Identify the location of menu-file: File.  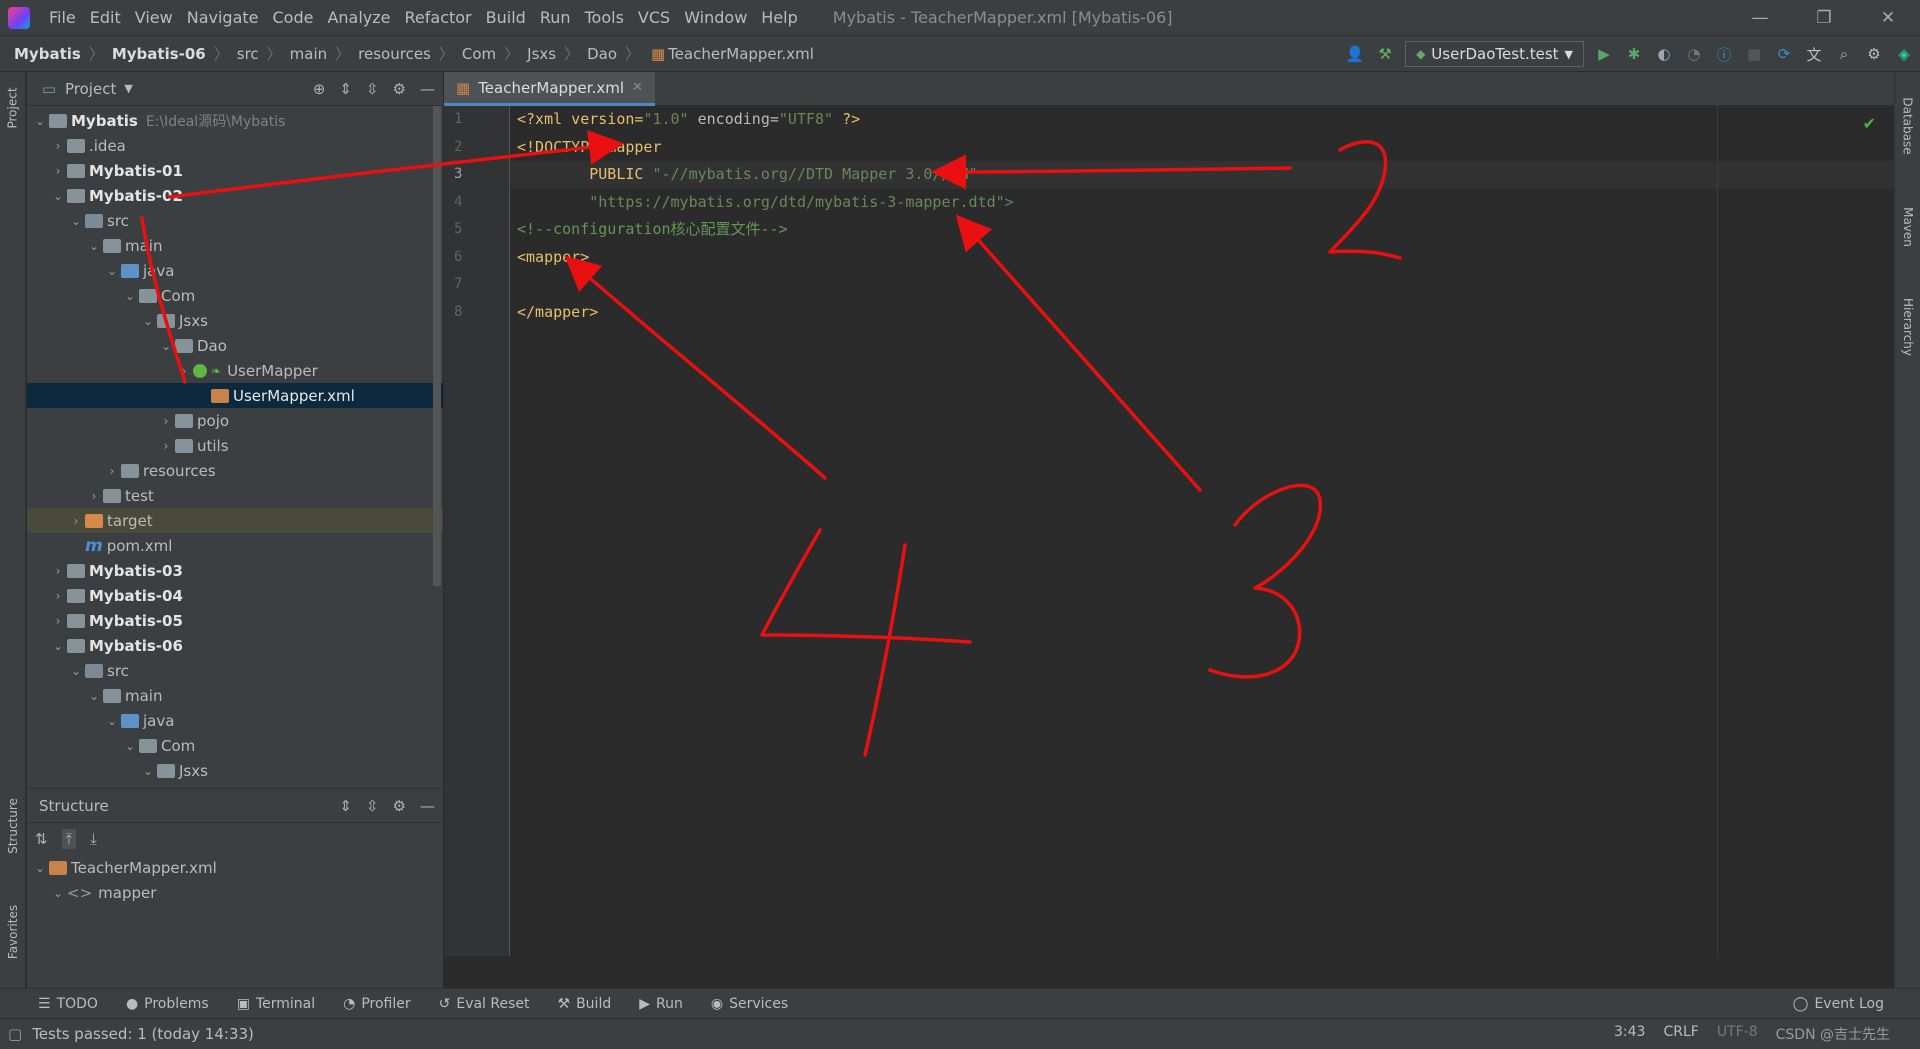
(62, 18).